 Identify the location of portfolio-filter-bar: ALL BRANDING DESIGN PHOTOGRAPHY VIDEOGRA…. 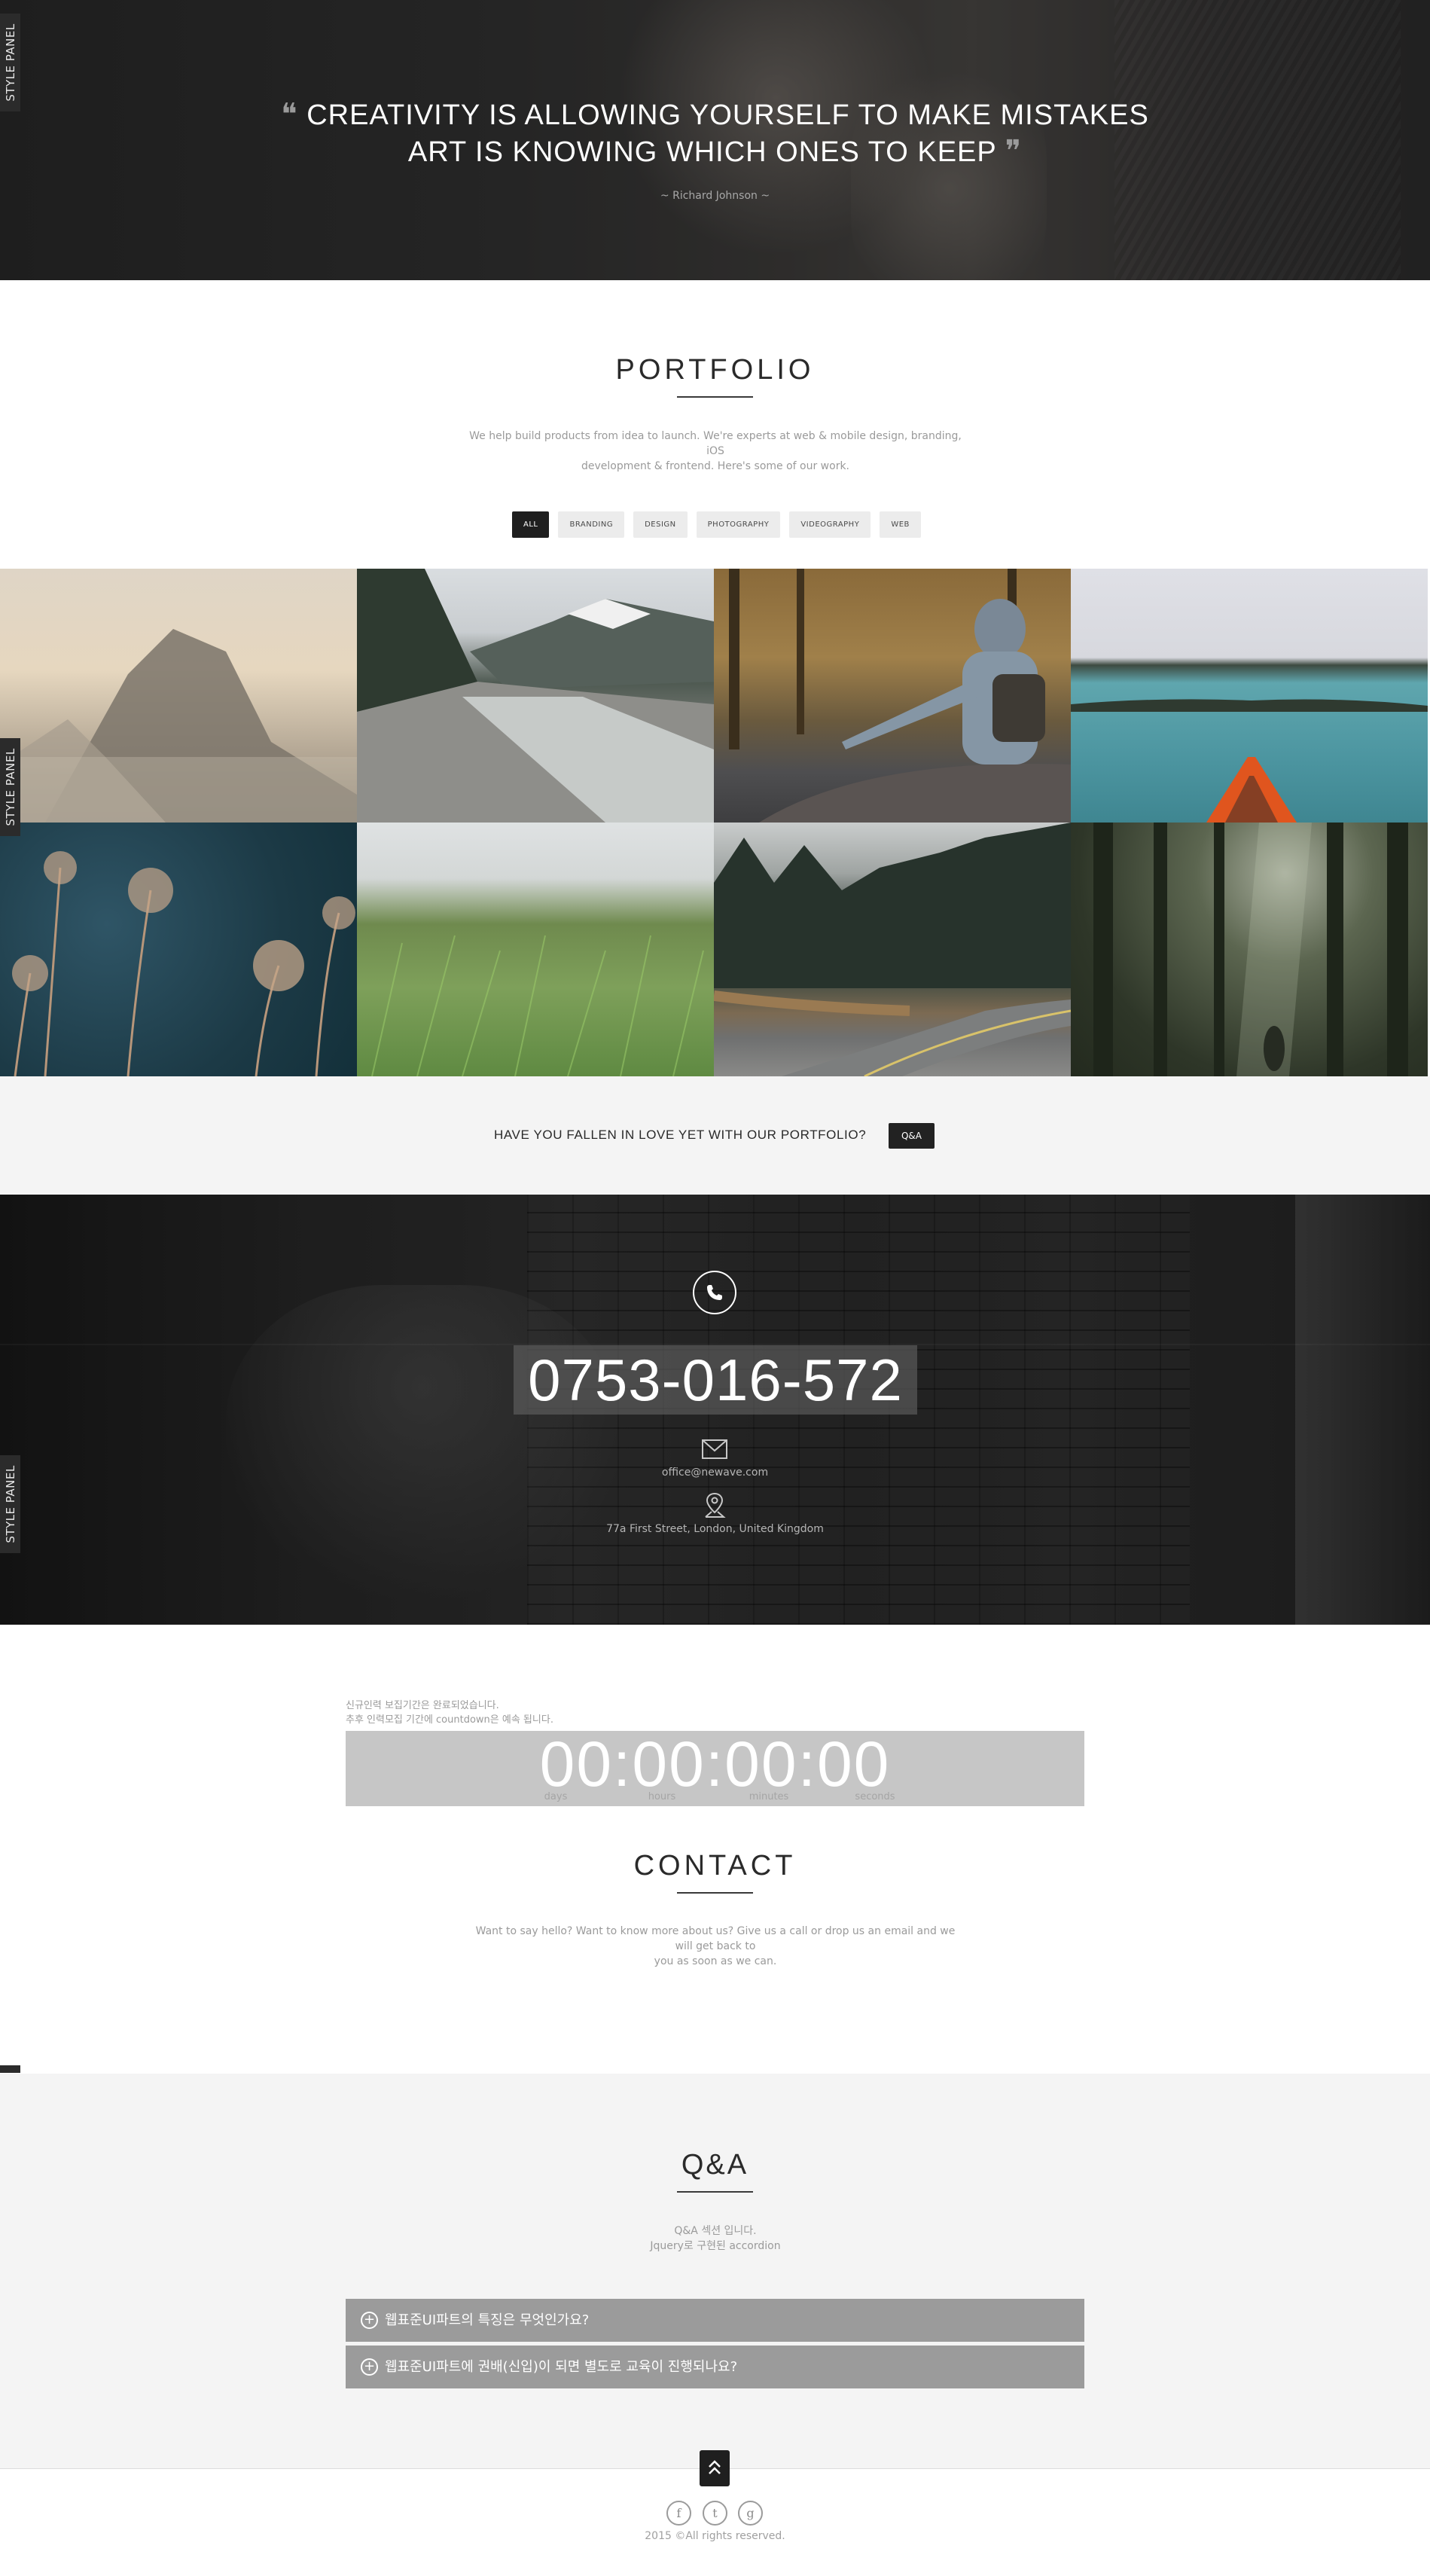
(716, 525).